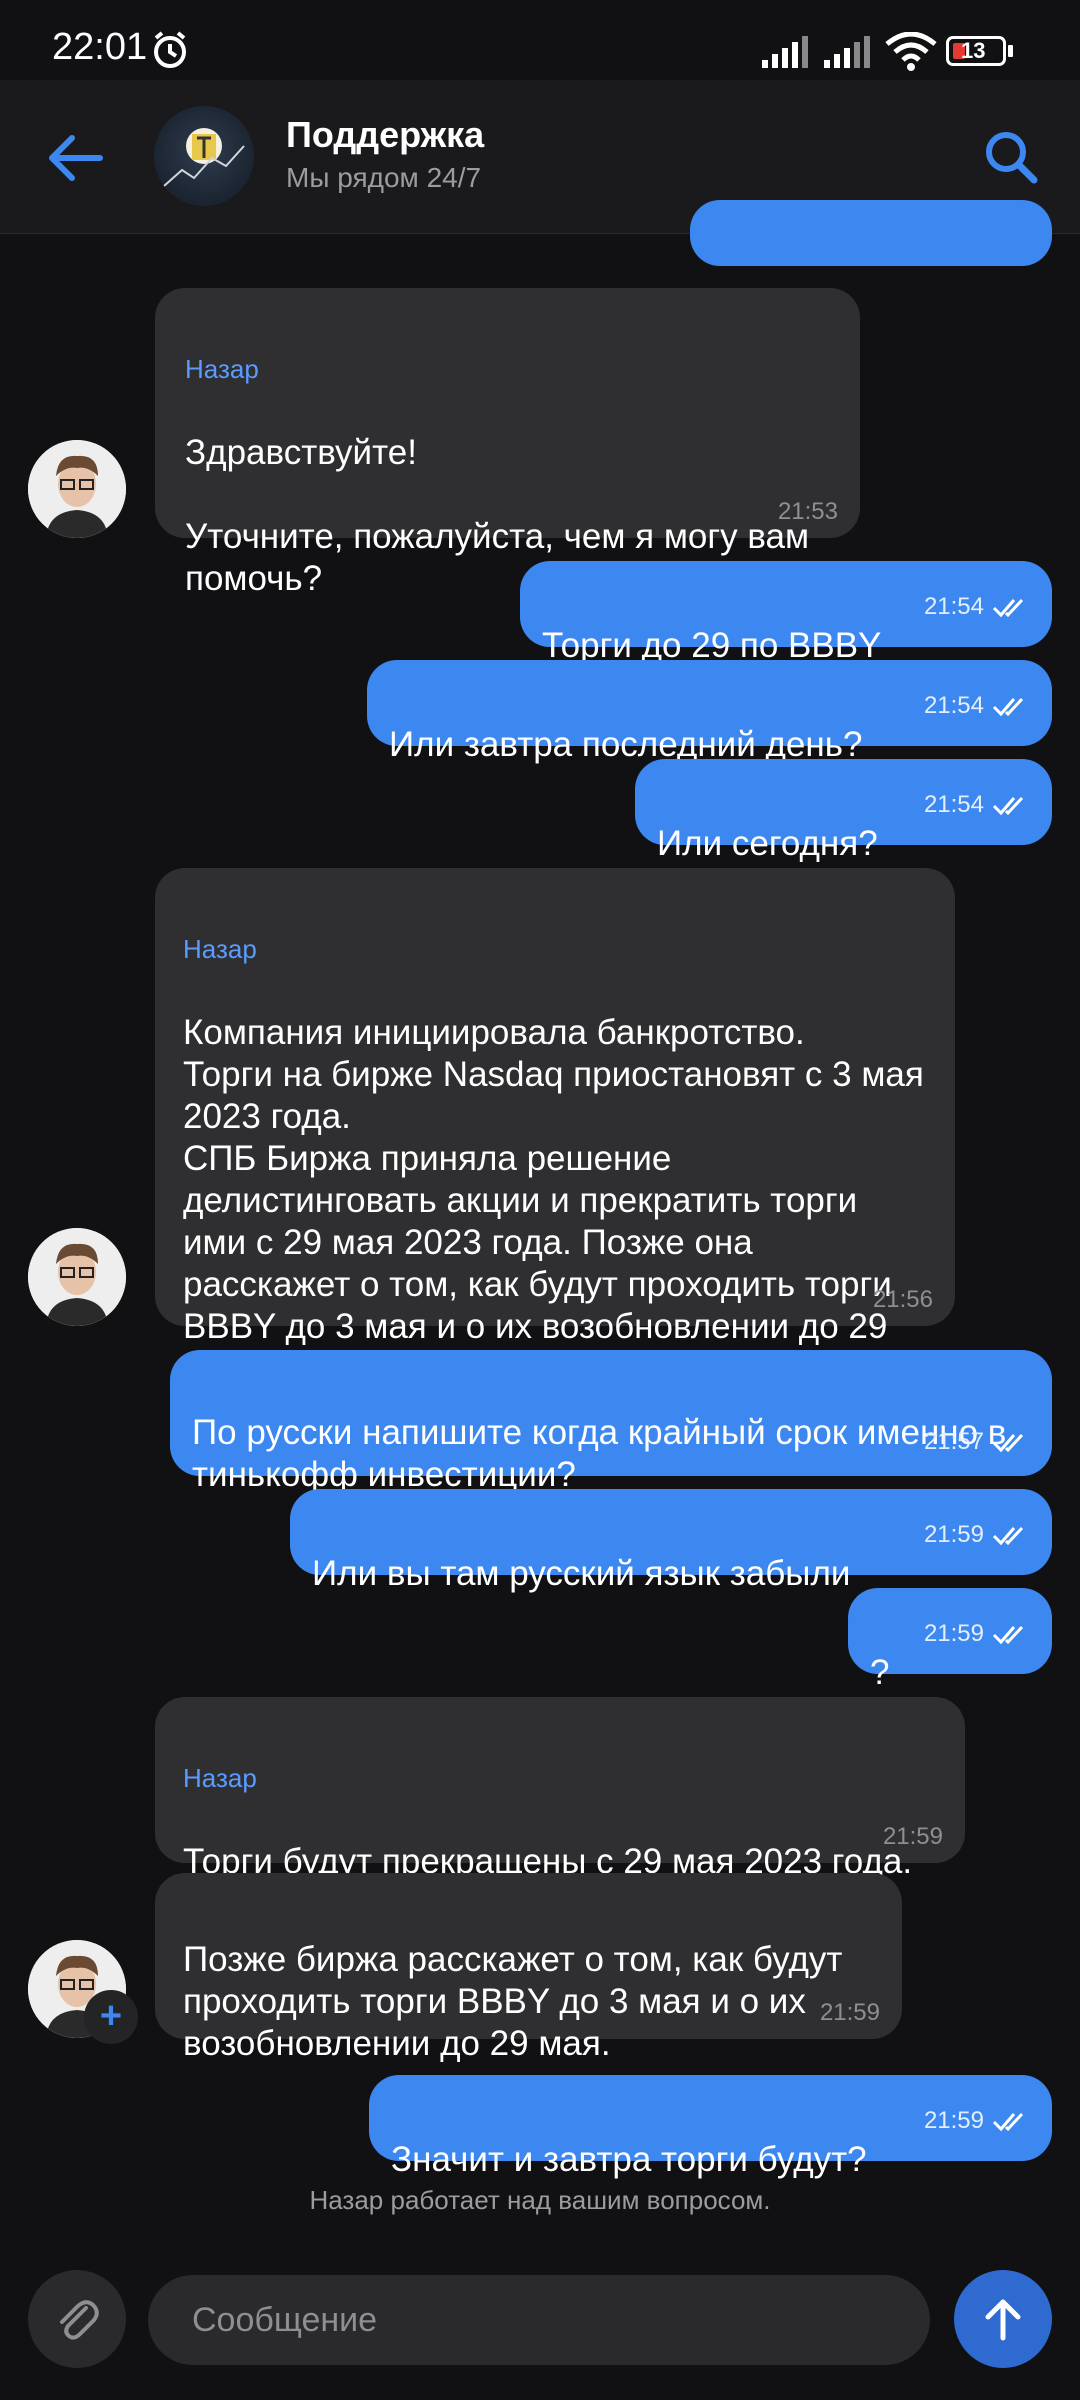  Describe the element at coordinates (385, 134) in the screenshot. I see `chat-title: Поддержка` at that location.